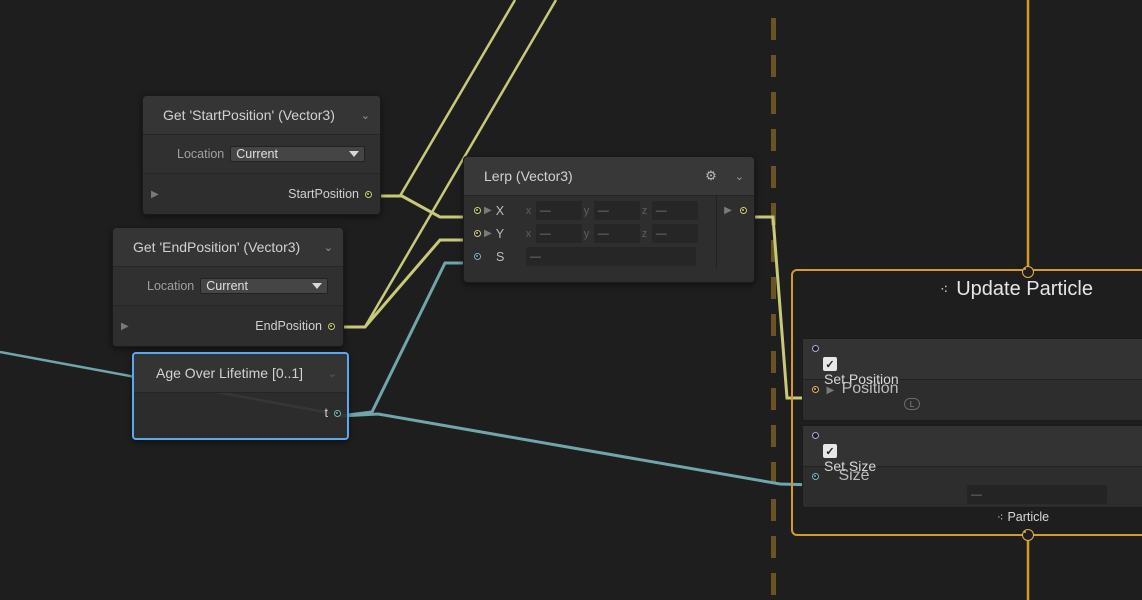 Image resolution: width=1142 pixels, height=600 pixels. Describe the element at coordinates (1028, 517) in the screenshot. I see `context-footer-text: Particle` at that location.